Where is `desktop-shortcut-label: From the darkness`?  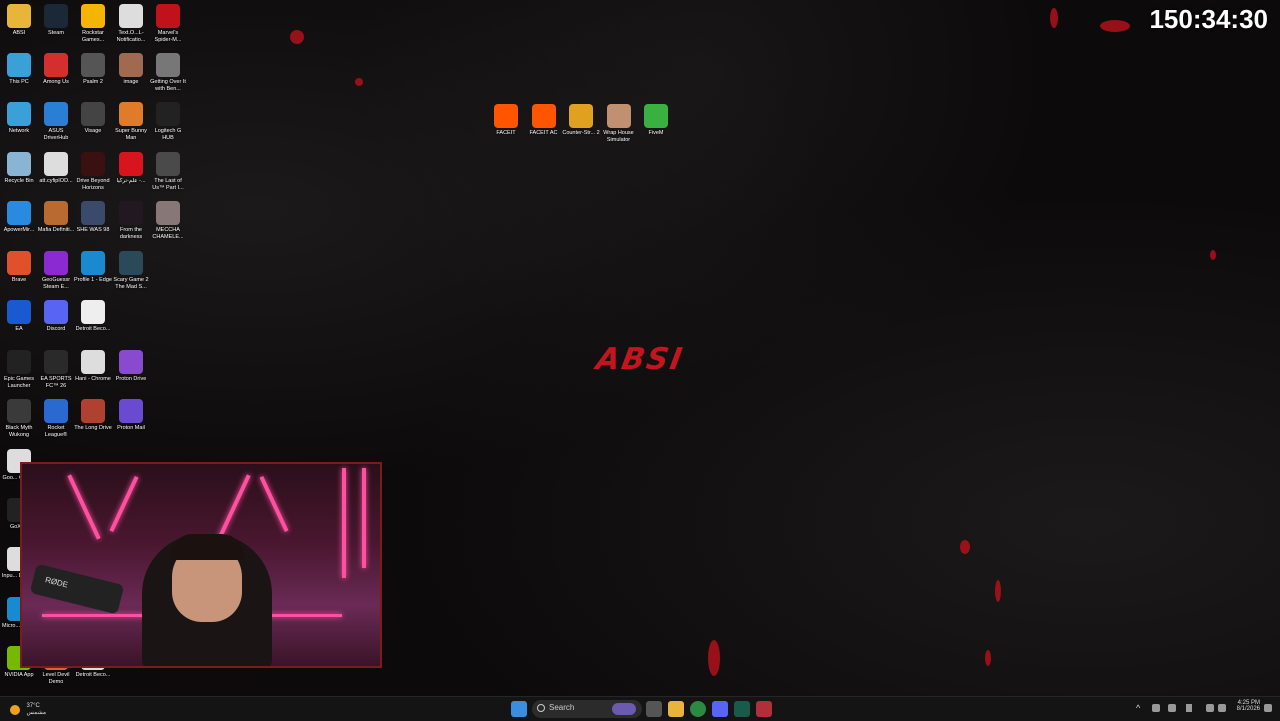 desktop-shortcut-label: From the darkness is located at coordinates (131, 233).